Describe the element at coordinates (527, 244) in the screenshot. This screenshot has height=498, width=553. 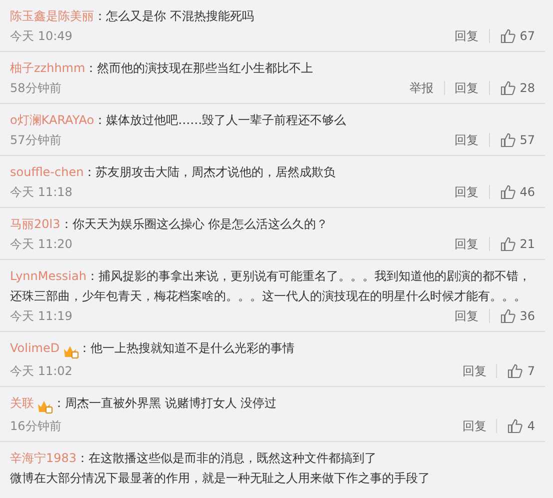
I see `like-count: 21` at that location.